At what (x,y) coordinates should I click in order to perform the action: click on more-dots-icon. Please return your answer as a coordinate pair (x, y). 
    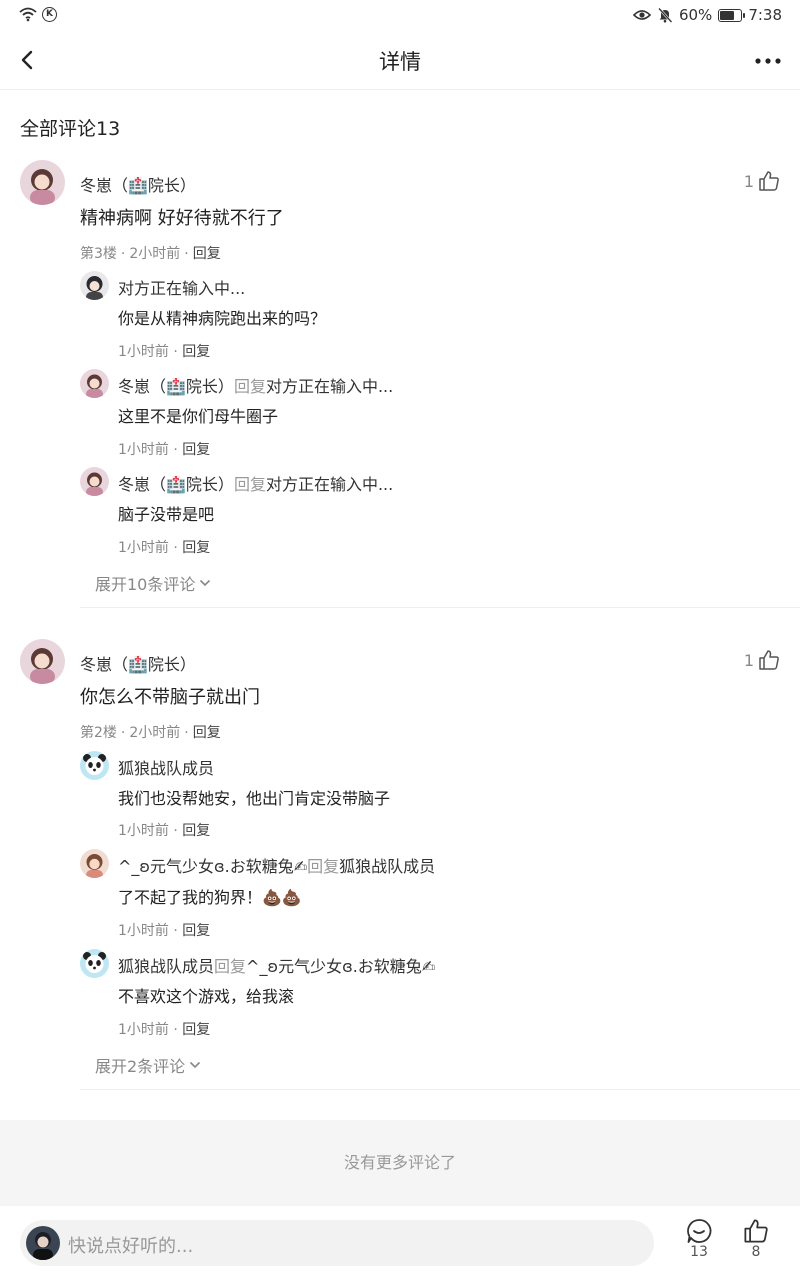
    Looking at the image, I should click on (768, 61).